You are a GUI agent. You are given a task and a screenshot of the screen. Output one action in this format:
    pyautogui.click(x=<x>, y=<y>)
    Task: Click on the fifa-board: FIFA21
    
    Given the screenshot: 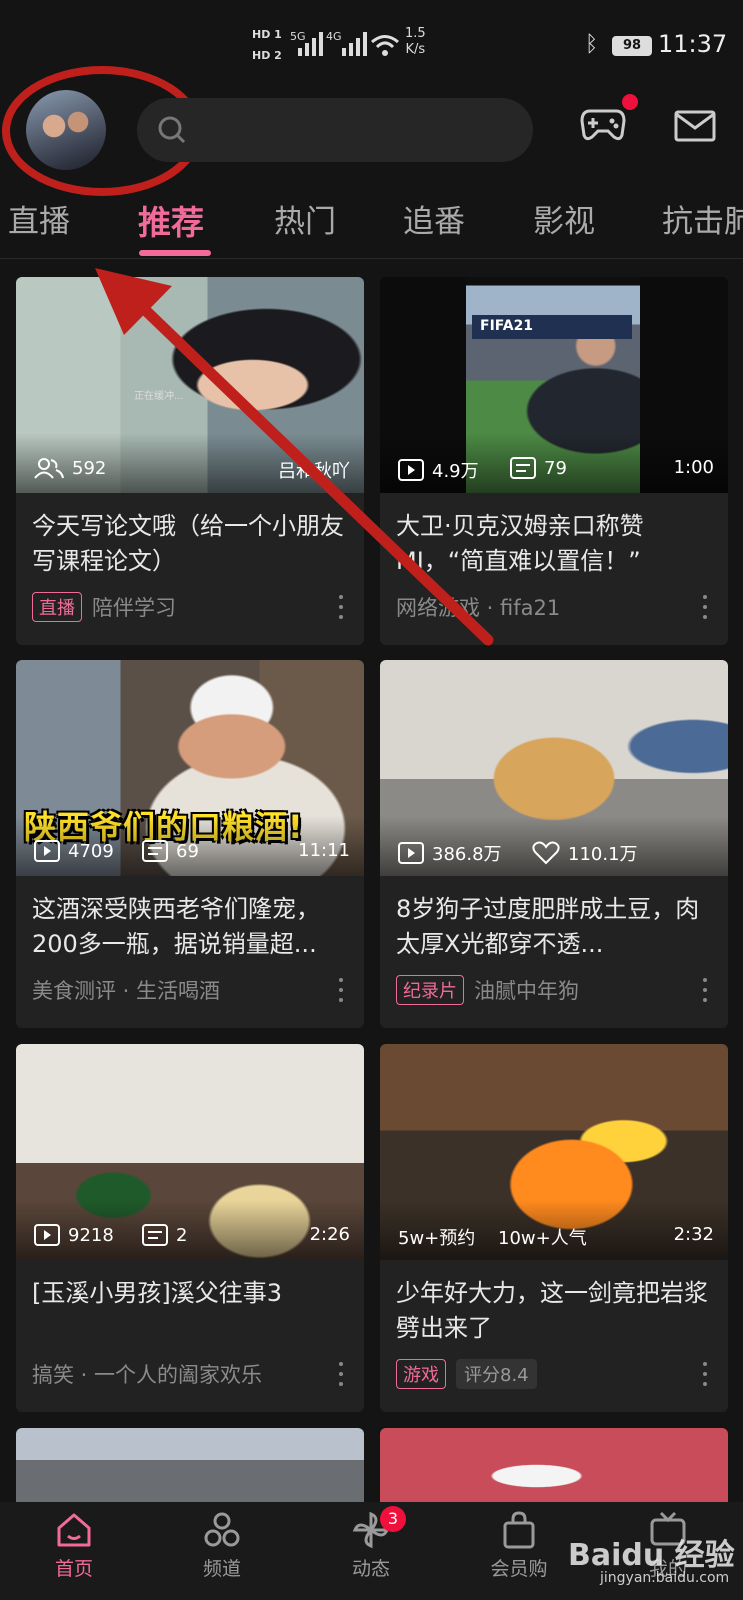 What is the action you would take?
    pyautogui.click(x=552, y=327)
    